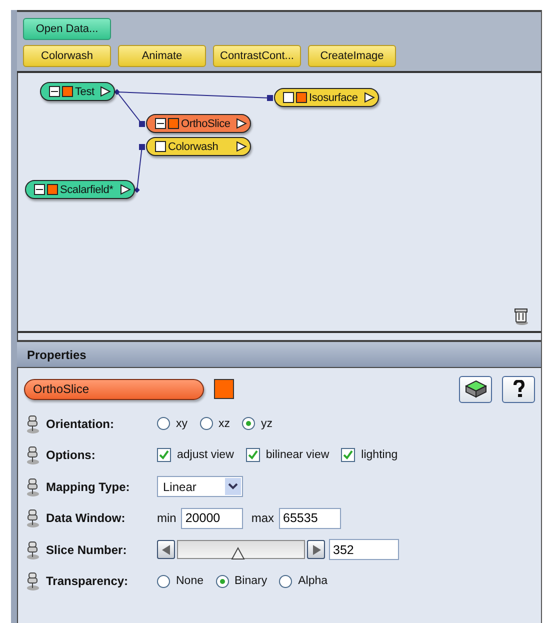 The width and height of the screenshot is (544, 623). Describe the element at coordinates (238, 553) in the screenshot. I see `slider-thumb` at that location.